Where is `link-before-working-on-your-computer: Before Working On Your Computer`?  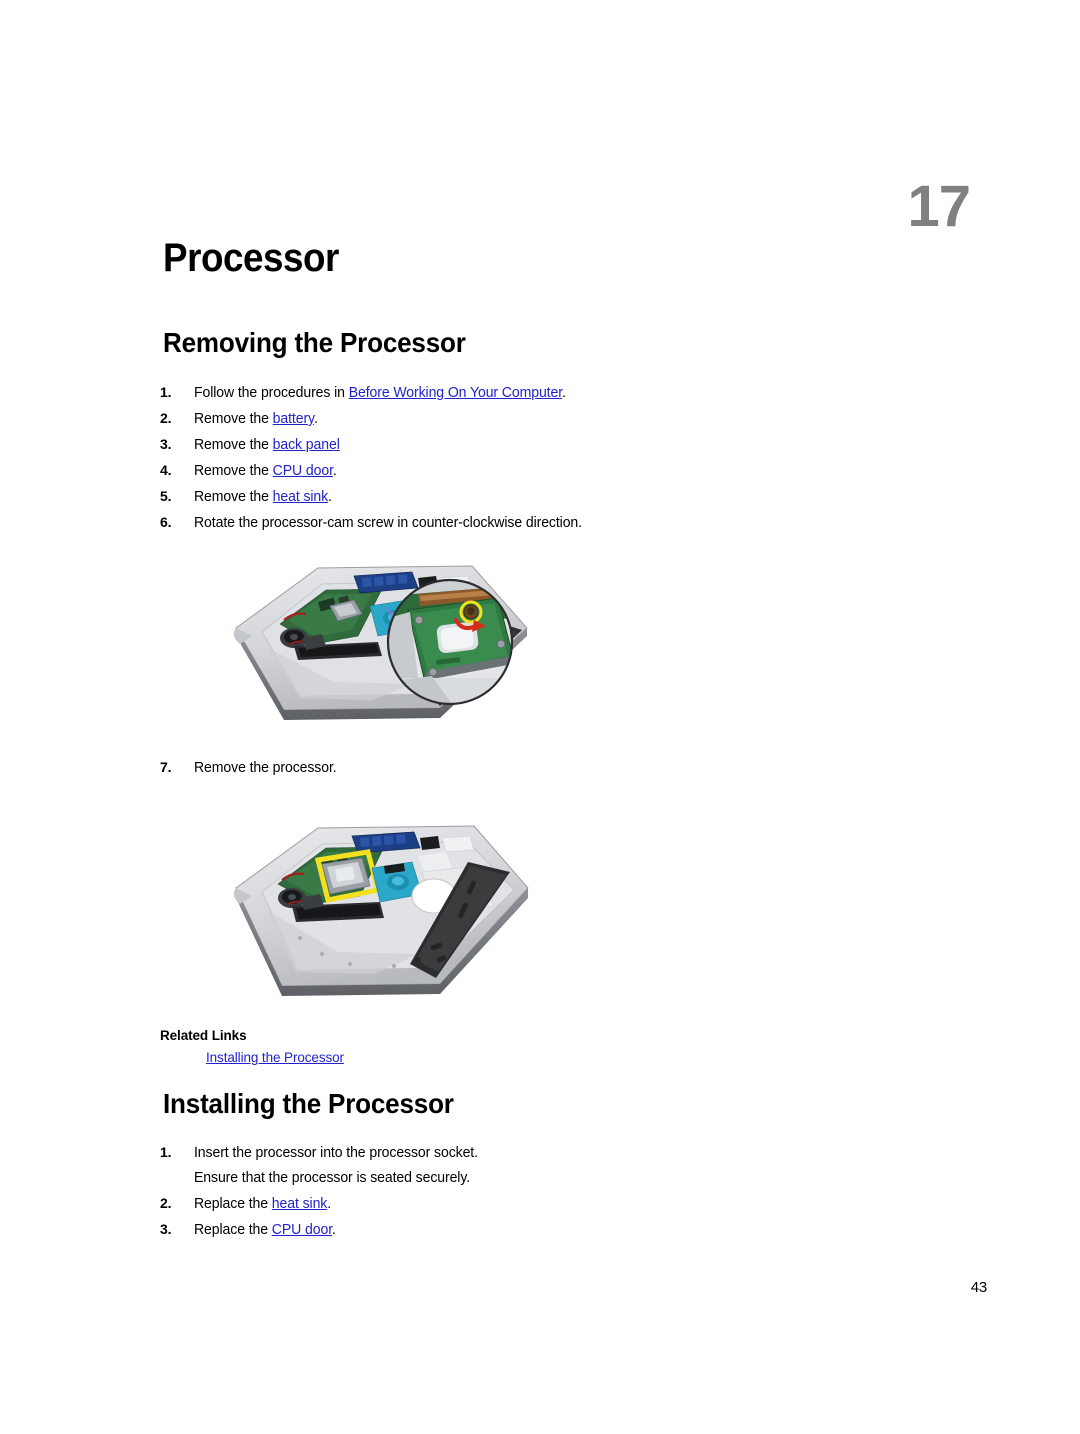
link-before-working-on-your-computer: Before Working On Your Computer is located at coordinates (455, 393).